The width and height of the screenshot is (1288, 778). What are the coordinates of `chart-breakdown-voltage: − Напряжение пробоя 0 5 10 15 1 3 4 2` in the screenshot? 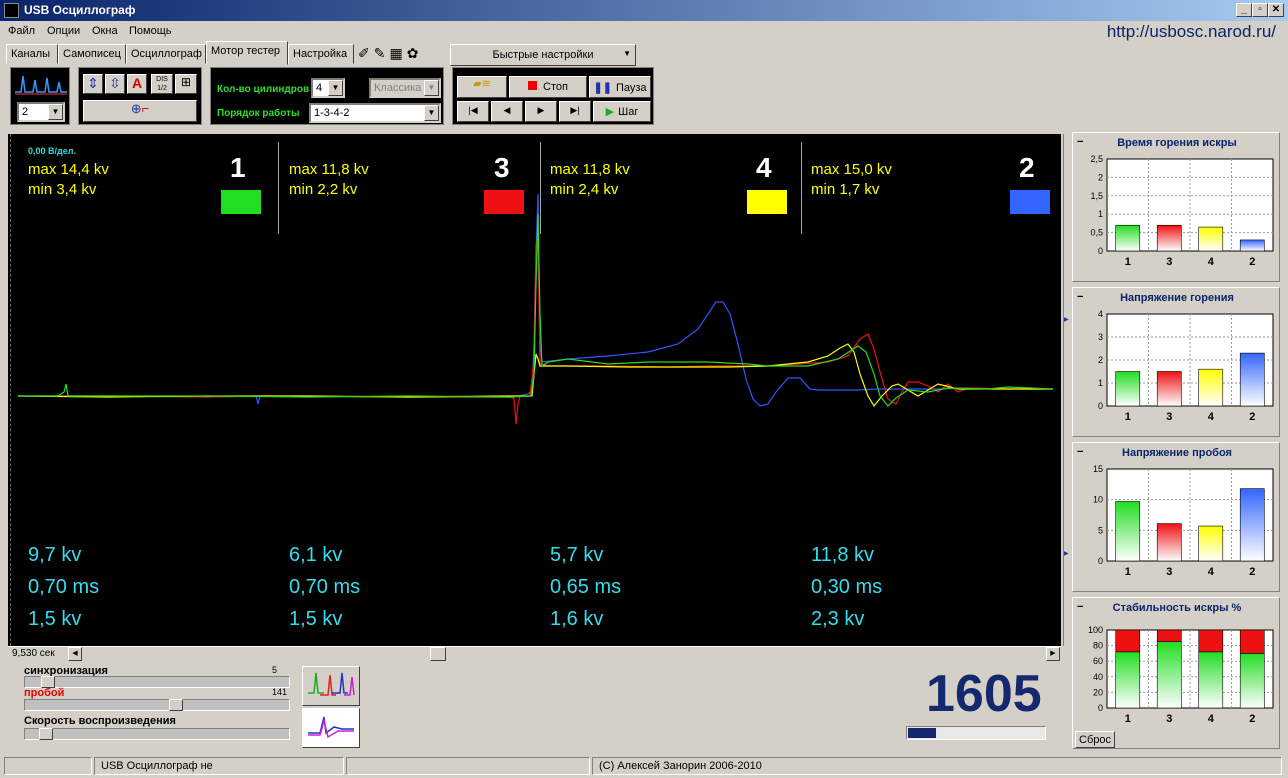 It's located at (1176, 517).